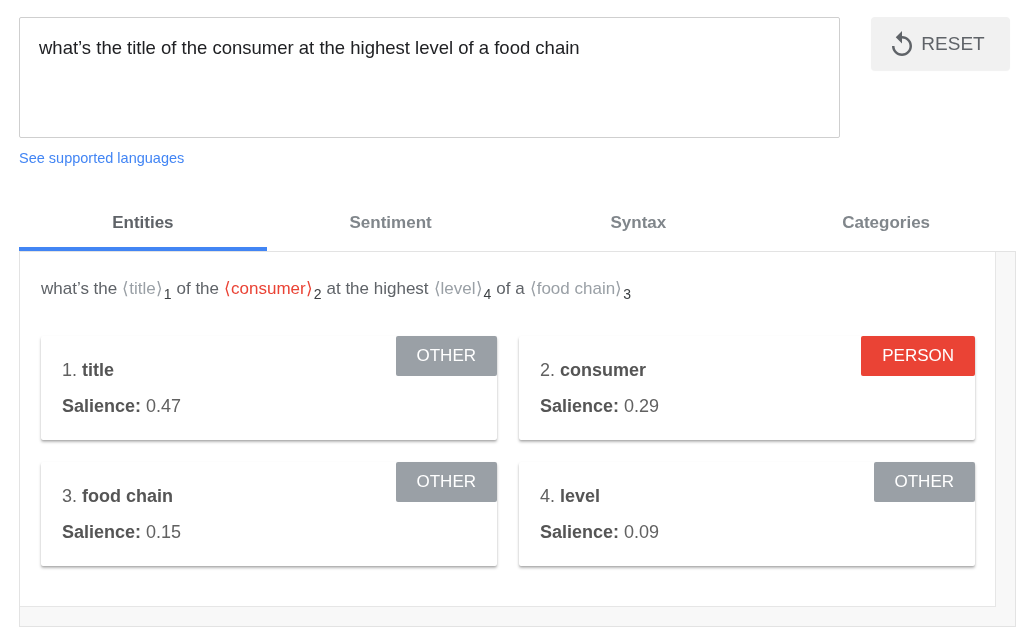 The height and width of the screenshot is (643, 1024). What do you see at coordinates (79, 289) in the screenshot?
I see `sentence-text: what’s the` at bounding box center [79, 289].